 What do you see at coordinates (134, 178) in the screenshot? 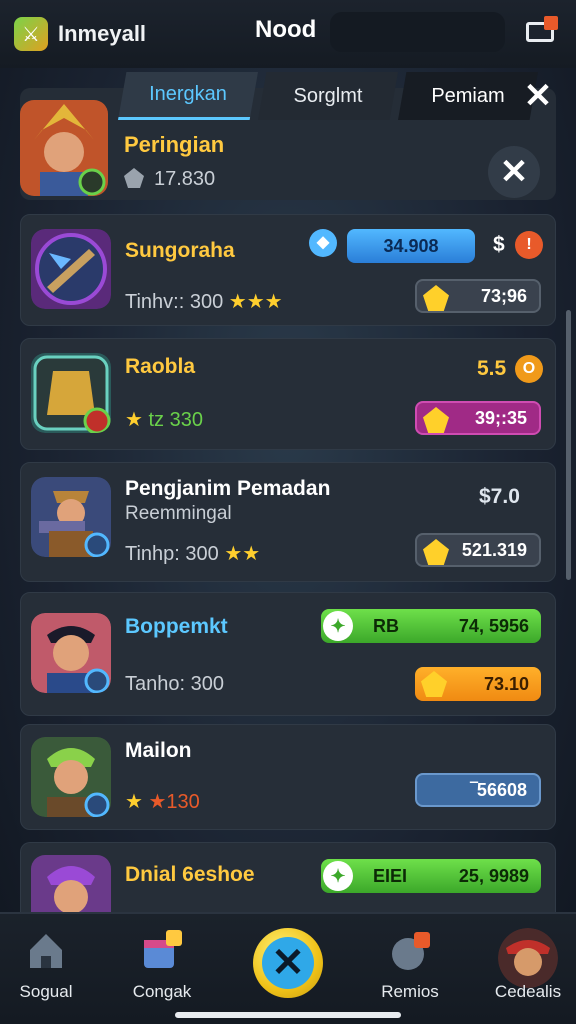
I see `badge-icon` at bounding box center [134, 178].